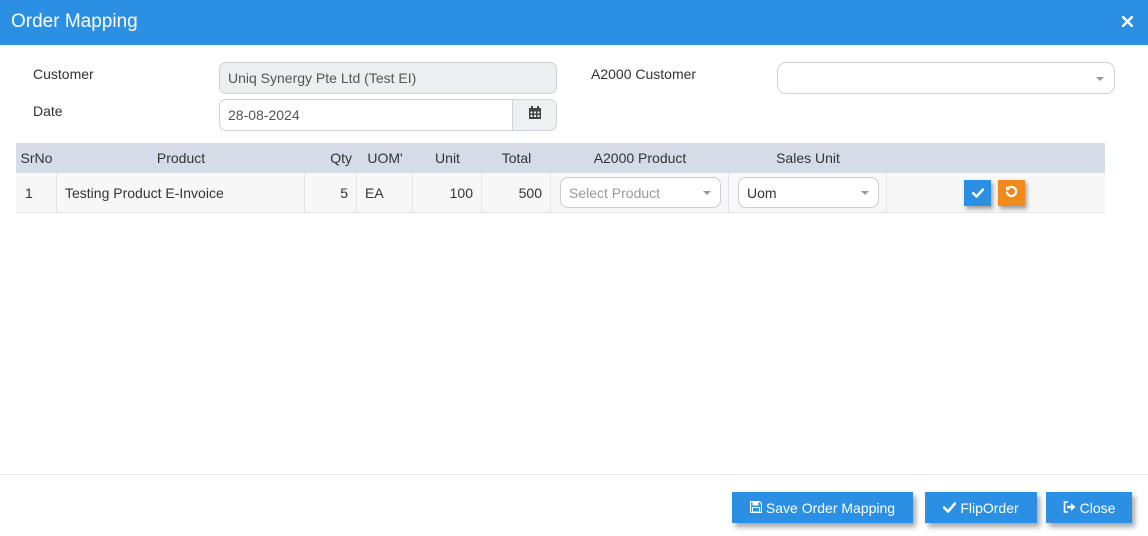 This screenshot has width=1148, height=536. Describe the element at coordinates (756, 508) in the screenshot. I see `save-icon` at that location.